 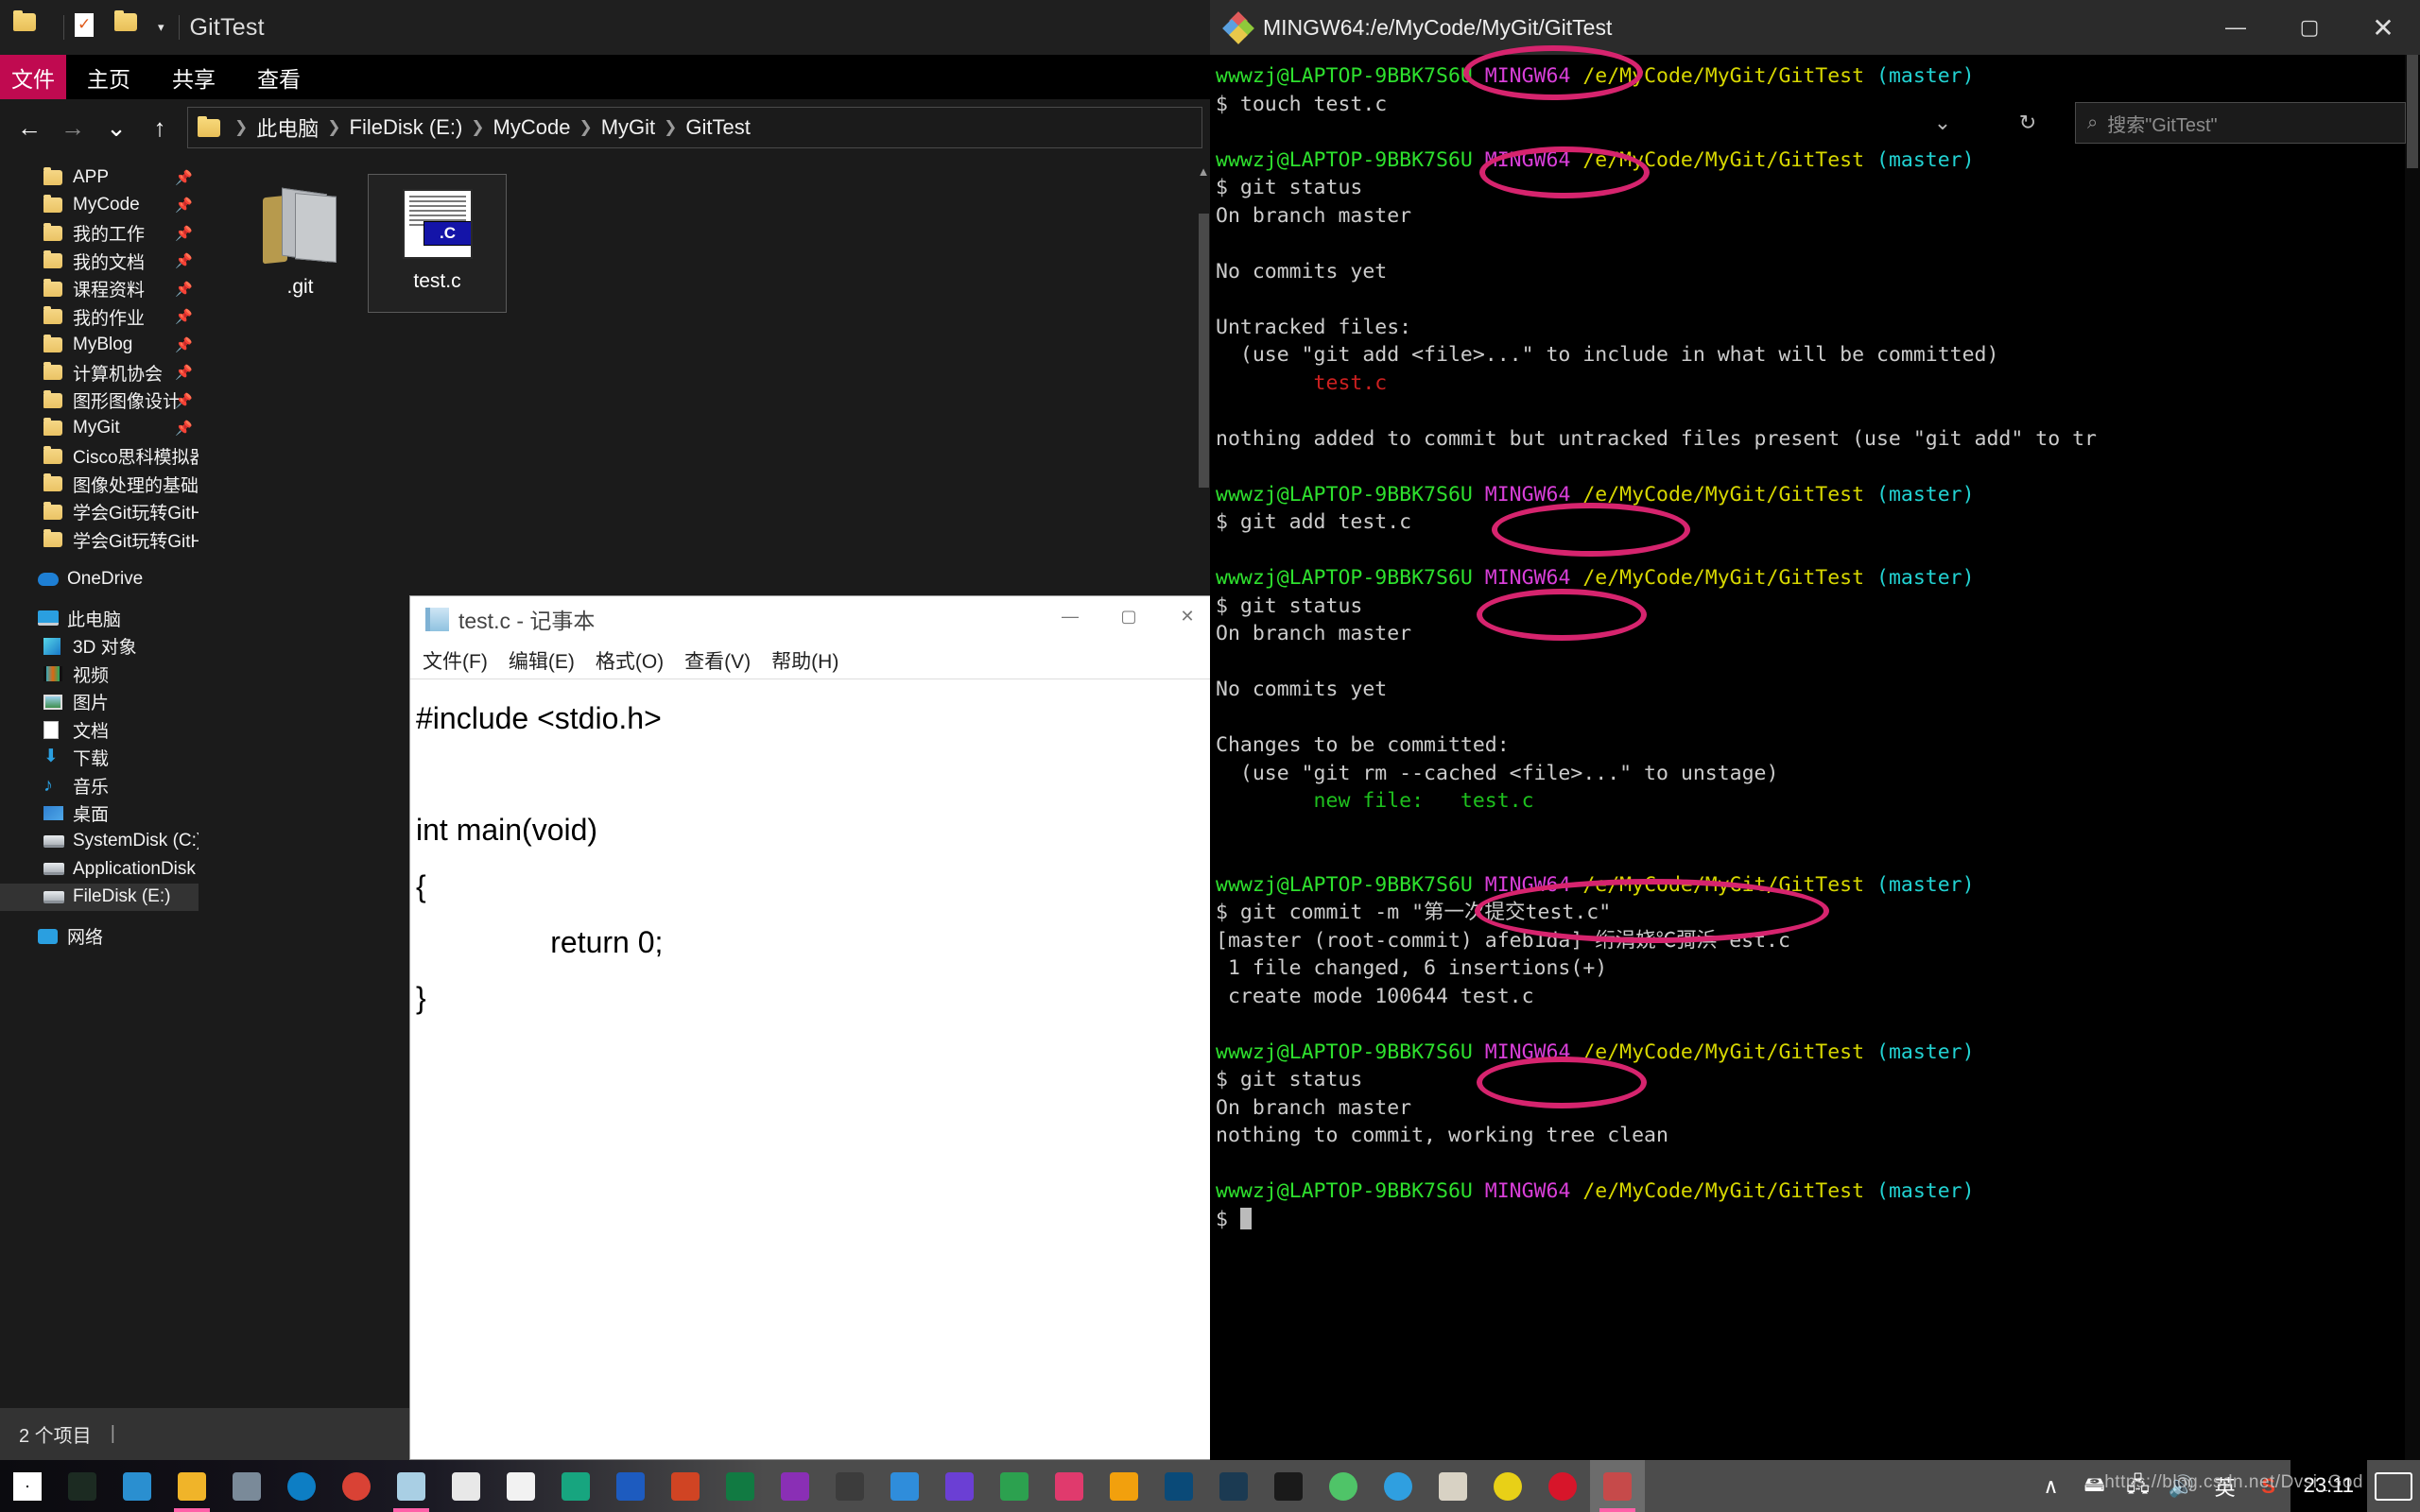 I want to click on taskbar-excel-button, so click(x=740, y=1486).